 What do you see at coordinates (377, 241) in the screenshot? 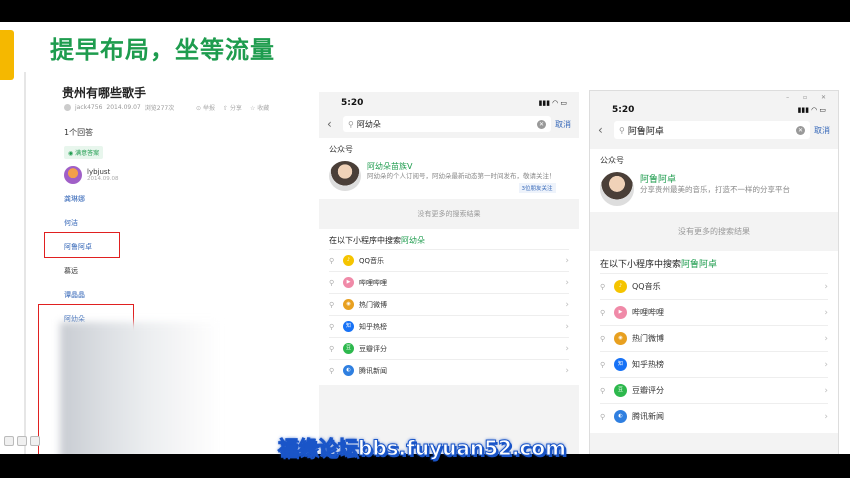
I see `mini-program-header: 在以下小程序中搜索阿幼朵` at bounding box center [377, 241].